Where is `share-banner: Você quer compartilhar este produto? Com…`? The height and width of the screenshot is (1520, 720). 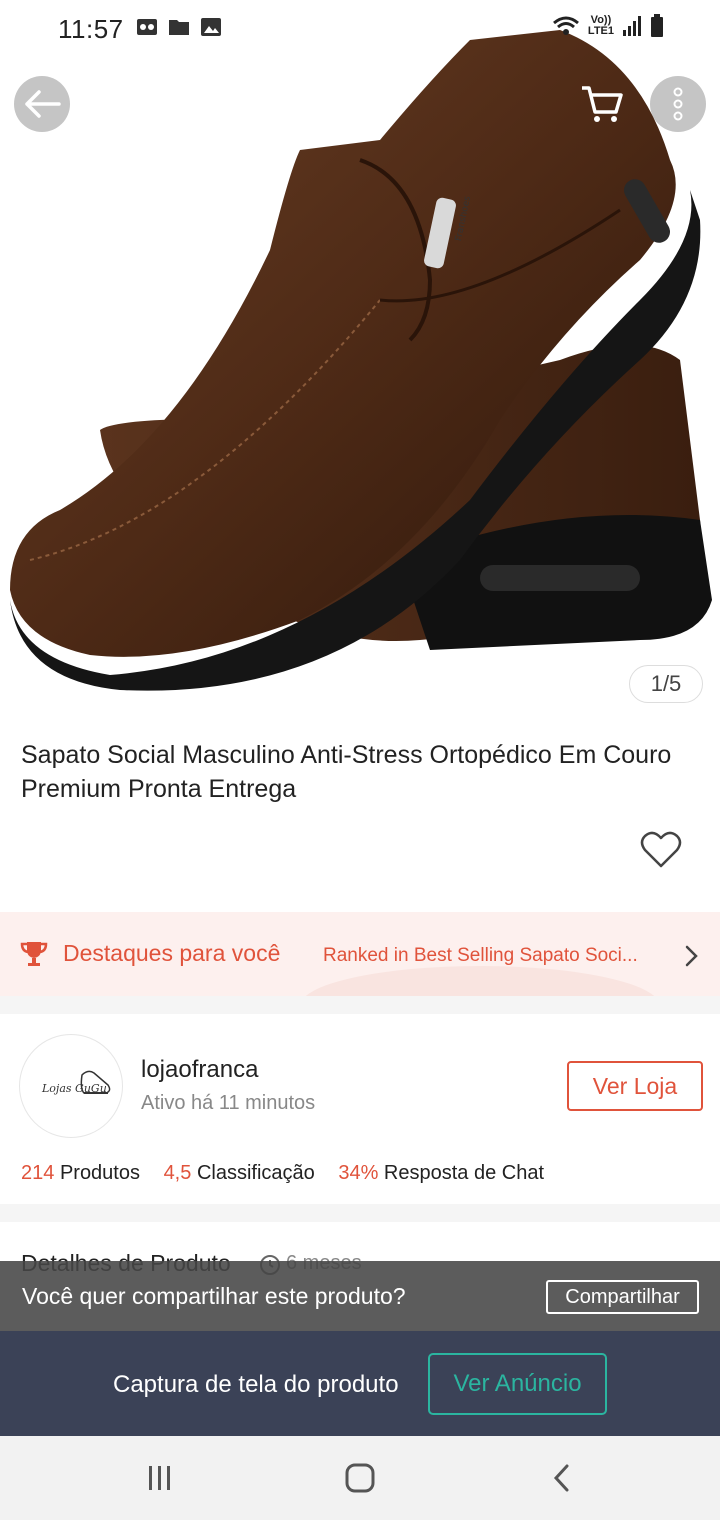
share-banner: Você quer compartilhar este produto? Com… is located at coordinates (360, 1296).